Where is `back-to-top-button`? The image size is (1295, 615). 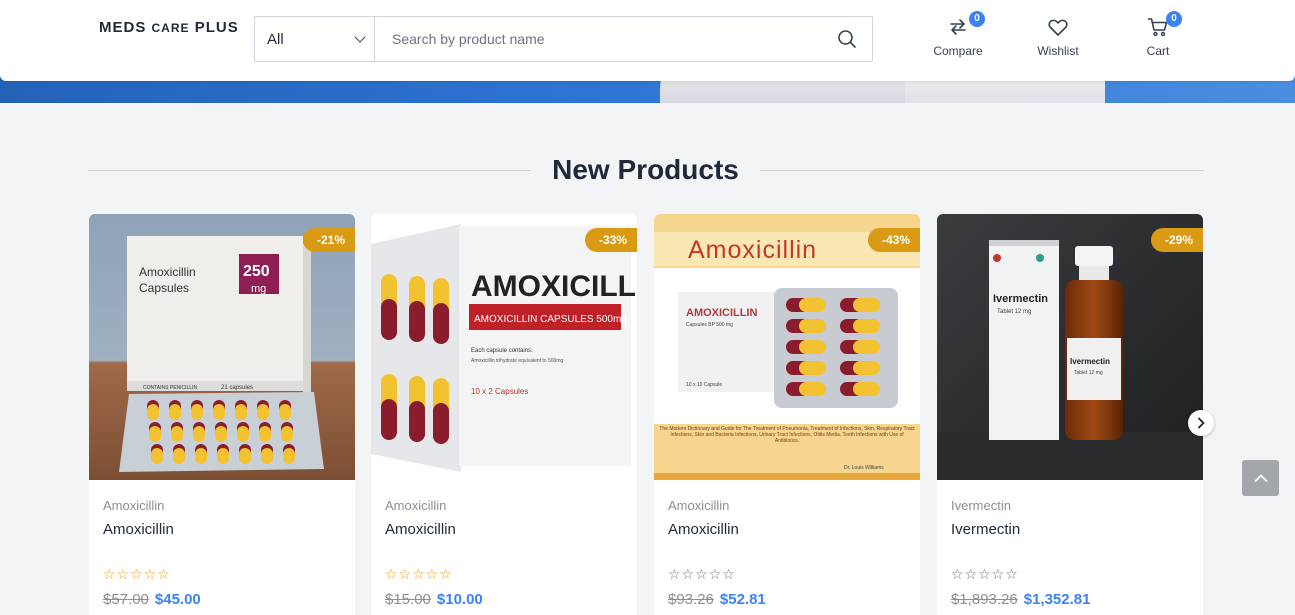
back-to-top-button is located at coordinates (1260, 478).